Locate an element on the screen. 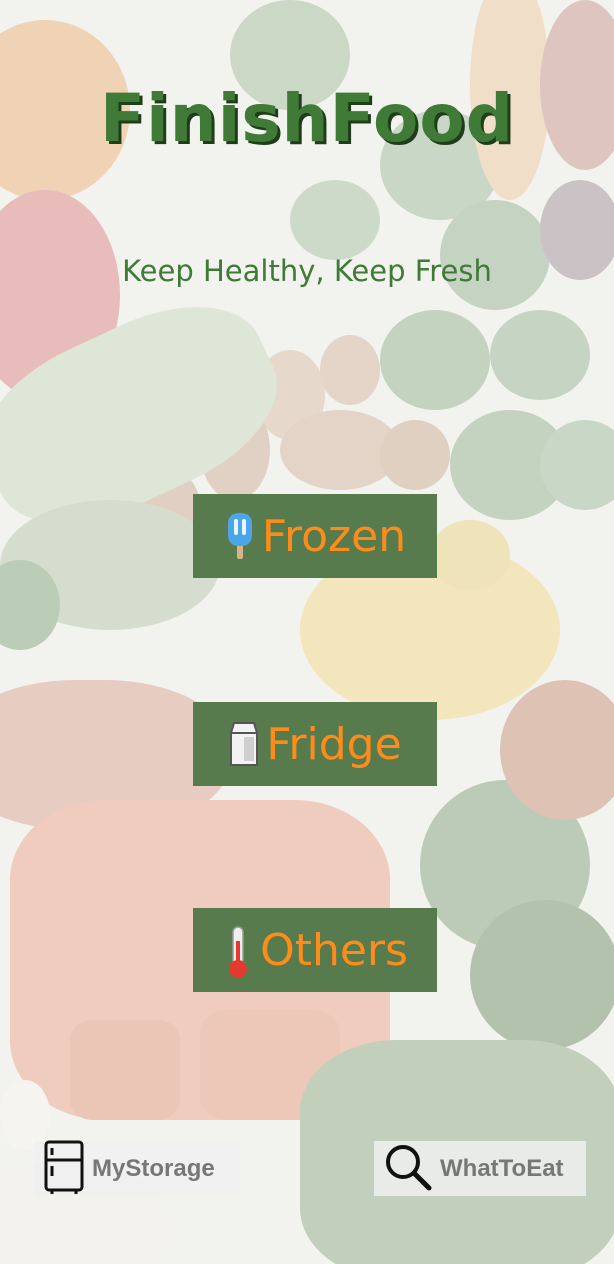 This screenshot has height=1264, width=614. search-icon is located at coordinates (408, 1169).